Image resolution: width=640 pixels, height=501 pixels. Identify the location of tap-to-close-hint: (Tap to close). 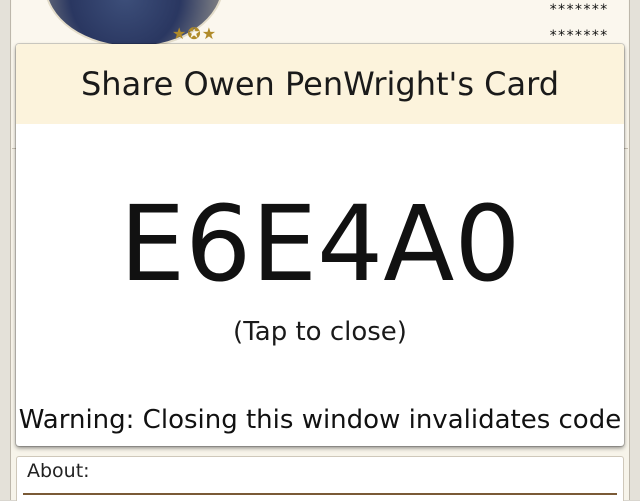
(320, 332).